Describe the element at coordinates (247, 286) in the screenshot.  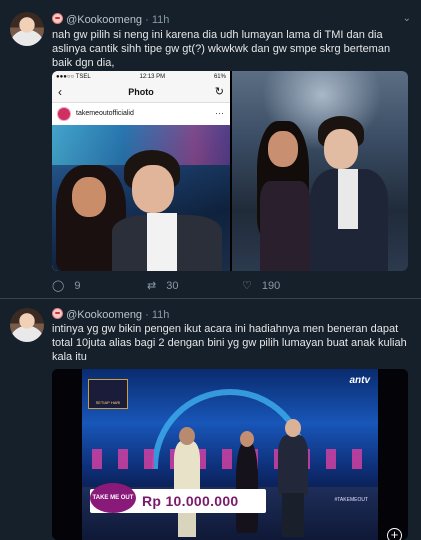
I see `heart-icon: ♡` at that location.